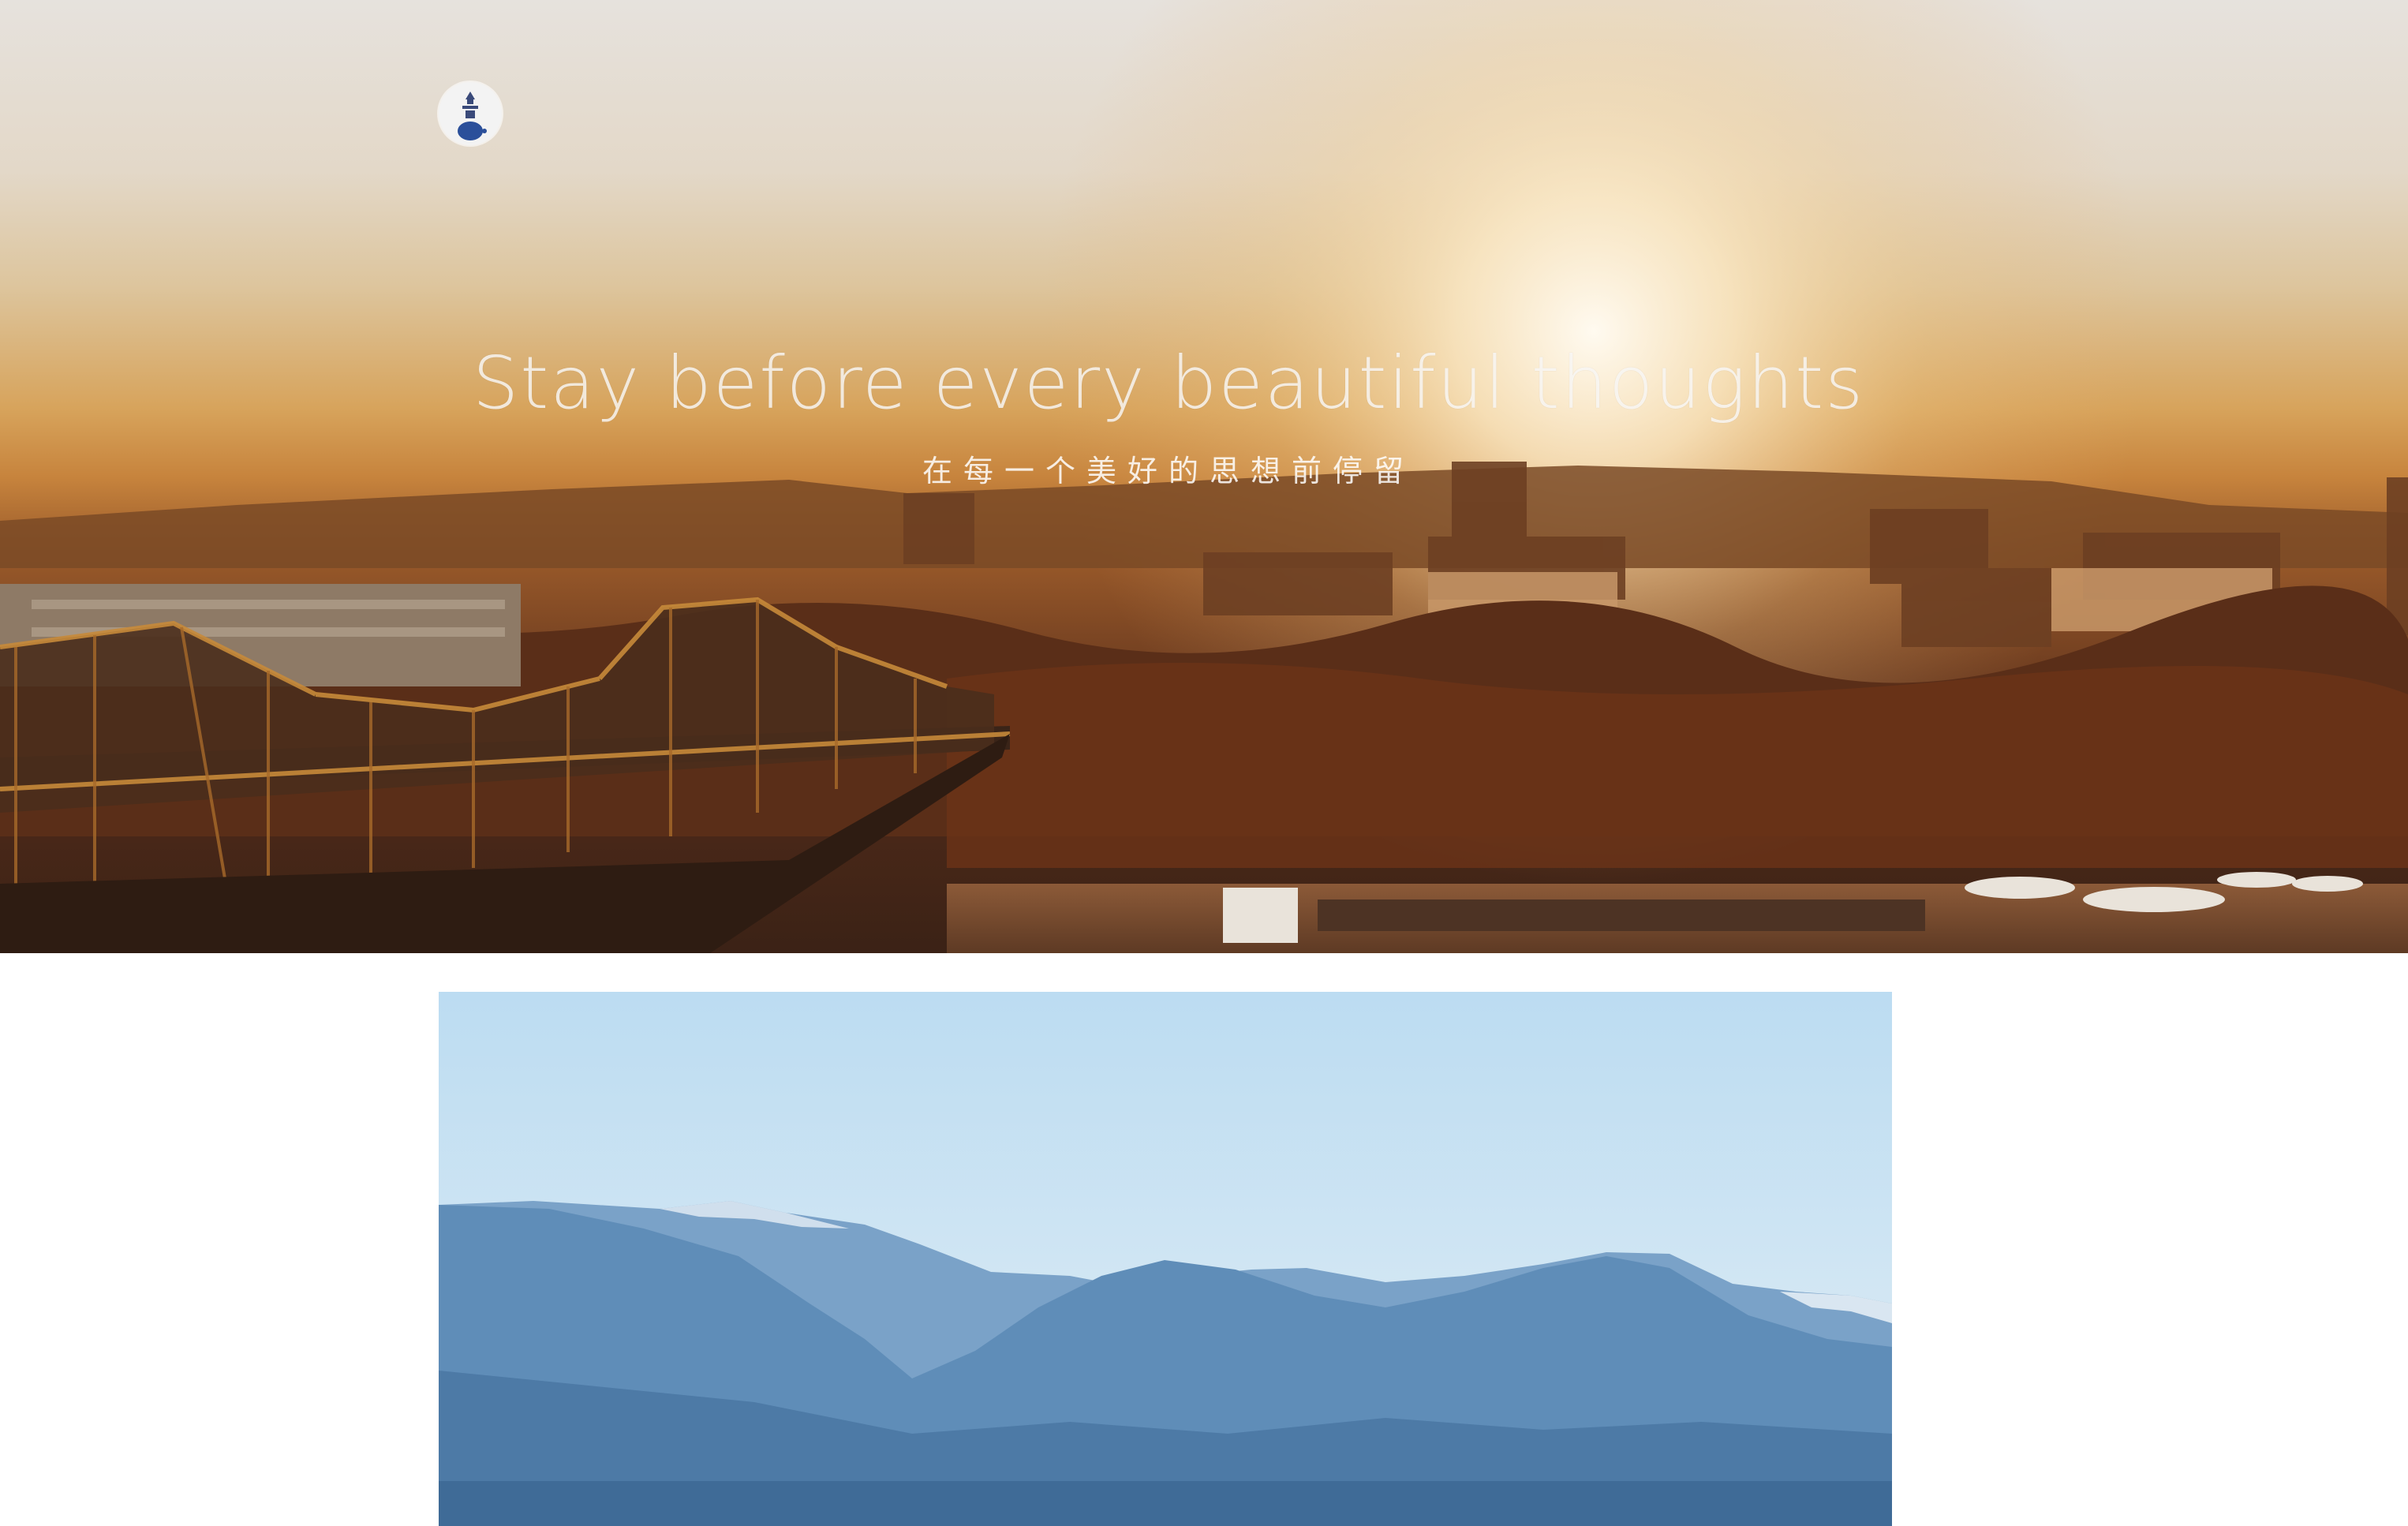 This screenshot has width=2408, height=1526. Describe the element at coordinates (1168, 471) in the screenshot. I see `hero-subtitle: 在每一个美好的思想前停留` at that location.